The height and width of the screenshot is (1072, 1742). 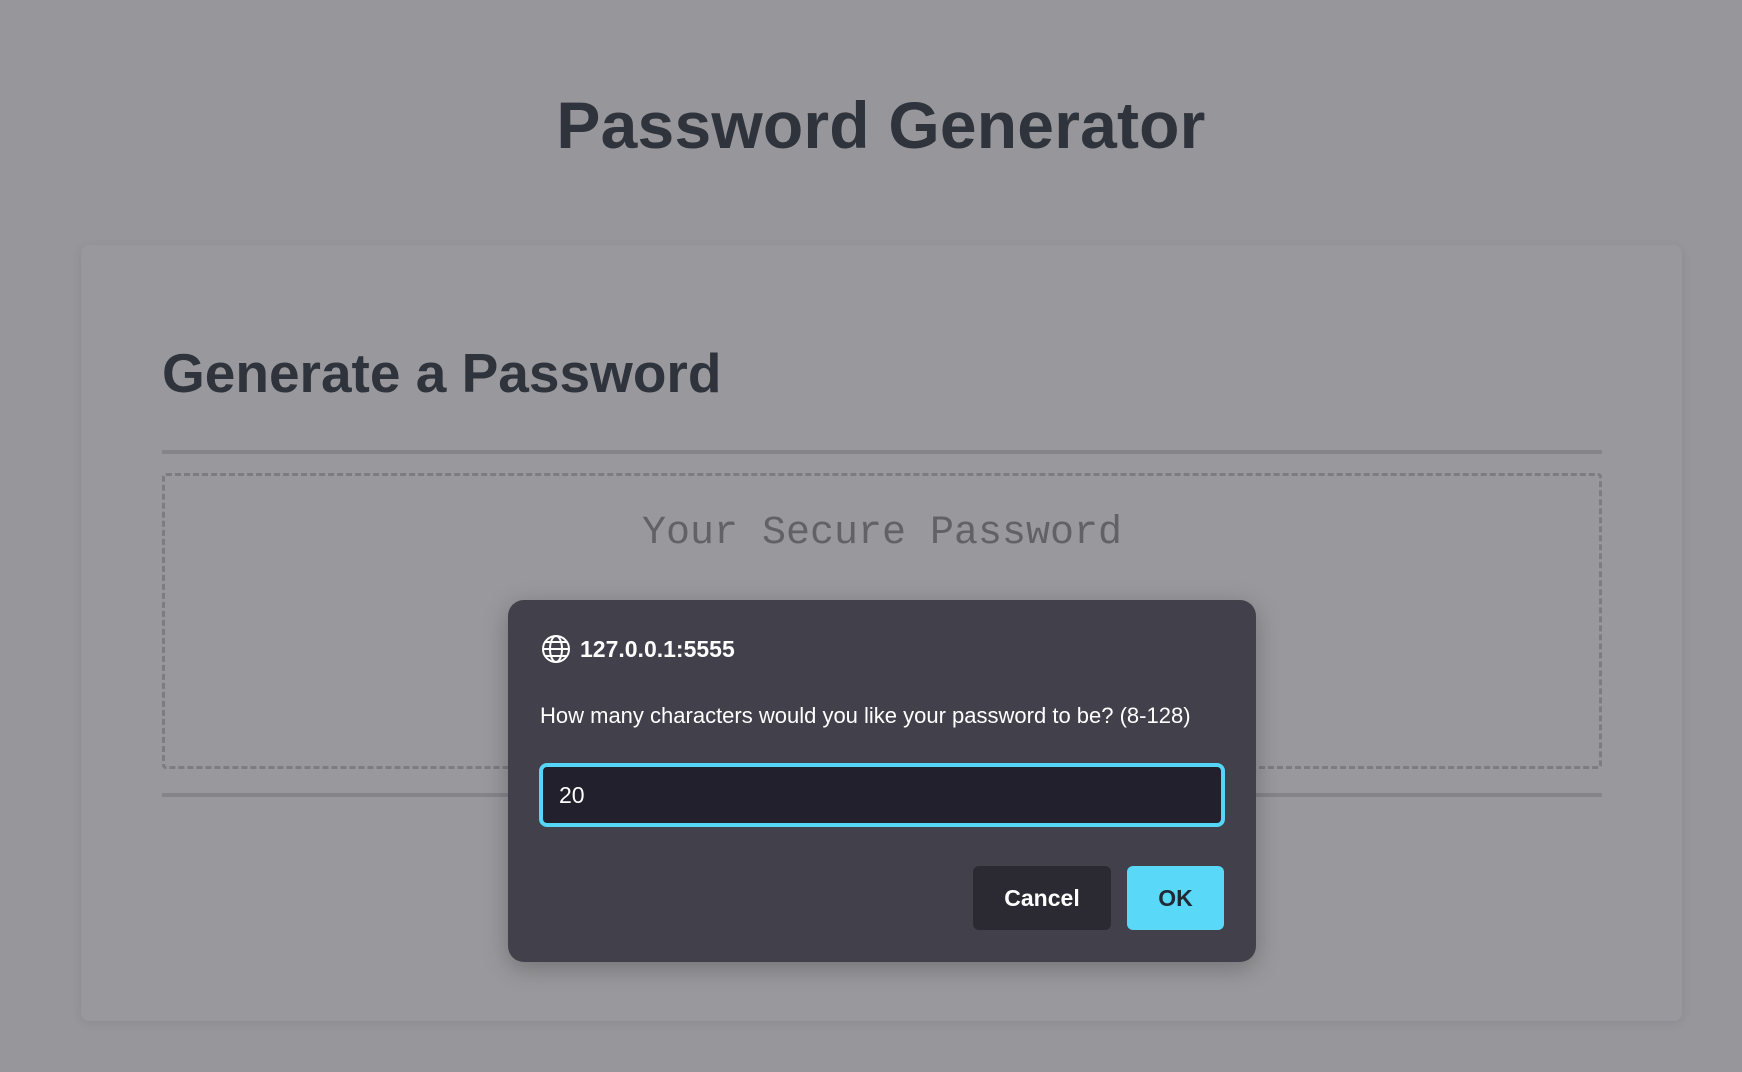 What do you see at coordinates (882, 397) in the screenshot?
I see `card-header: Generate a Password` at bounding box center [882, 397].